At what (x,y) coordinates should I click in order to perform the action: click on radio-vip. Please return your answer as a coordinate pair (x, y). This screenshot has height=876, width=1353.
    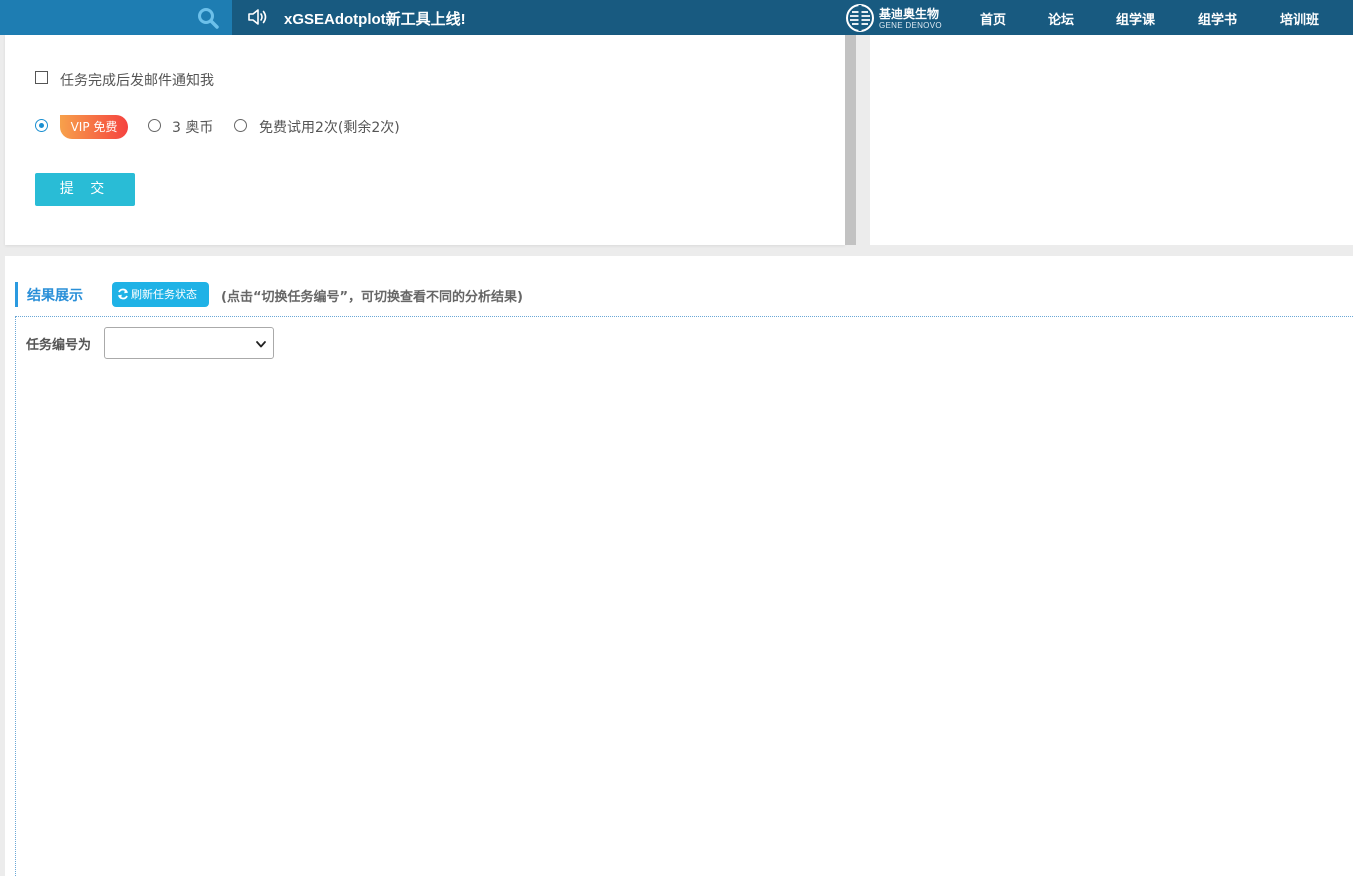
    Looking at the image, I should click on (41, 125).